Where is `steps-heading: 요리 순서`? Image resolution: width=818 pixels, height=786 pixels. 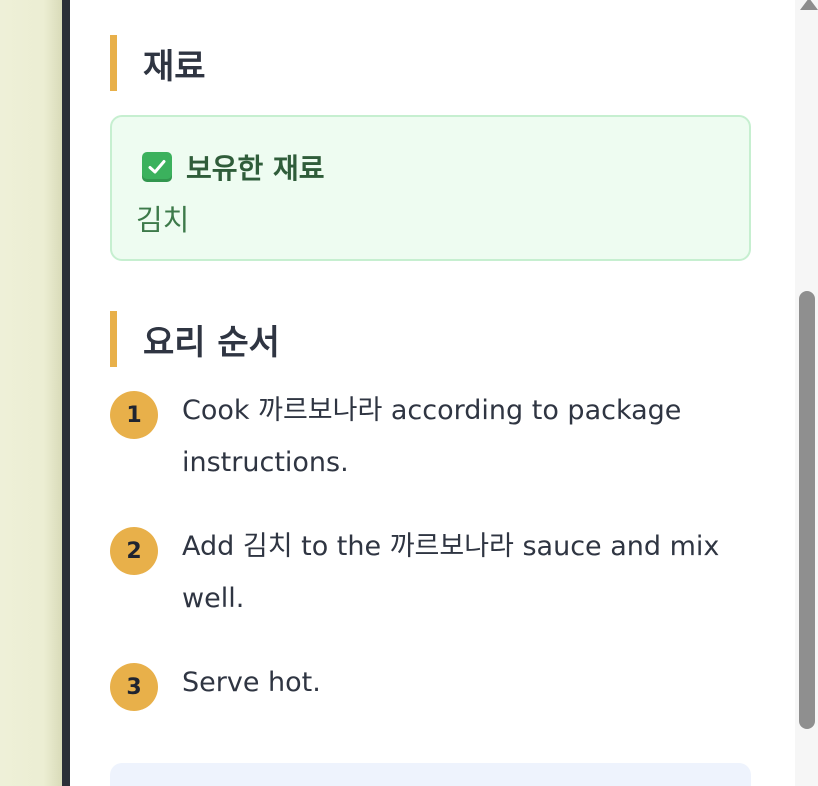 steps-heading: 요리 순서 is located at coordinates (195, 339).